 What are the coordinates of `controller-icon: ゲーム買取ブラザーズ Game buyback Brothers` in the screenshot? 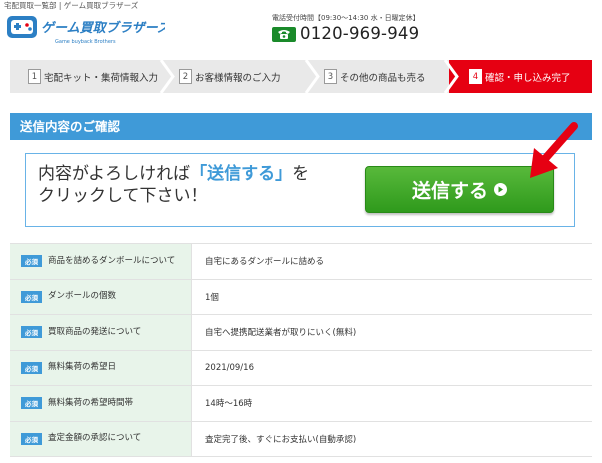 It's located at (90, 30).